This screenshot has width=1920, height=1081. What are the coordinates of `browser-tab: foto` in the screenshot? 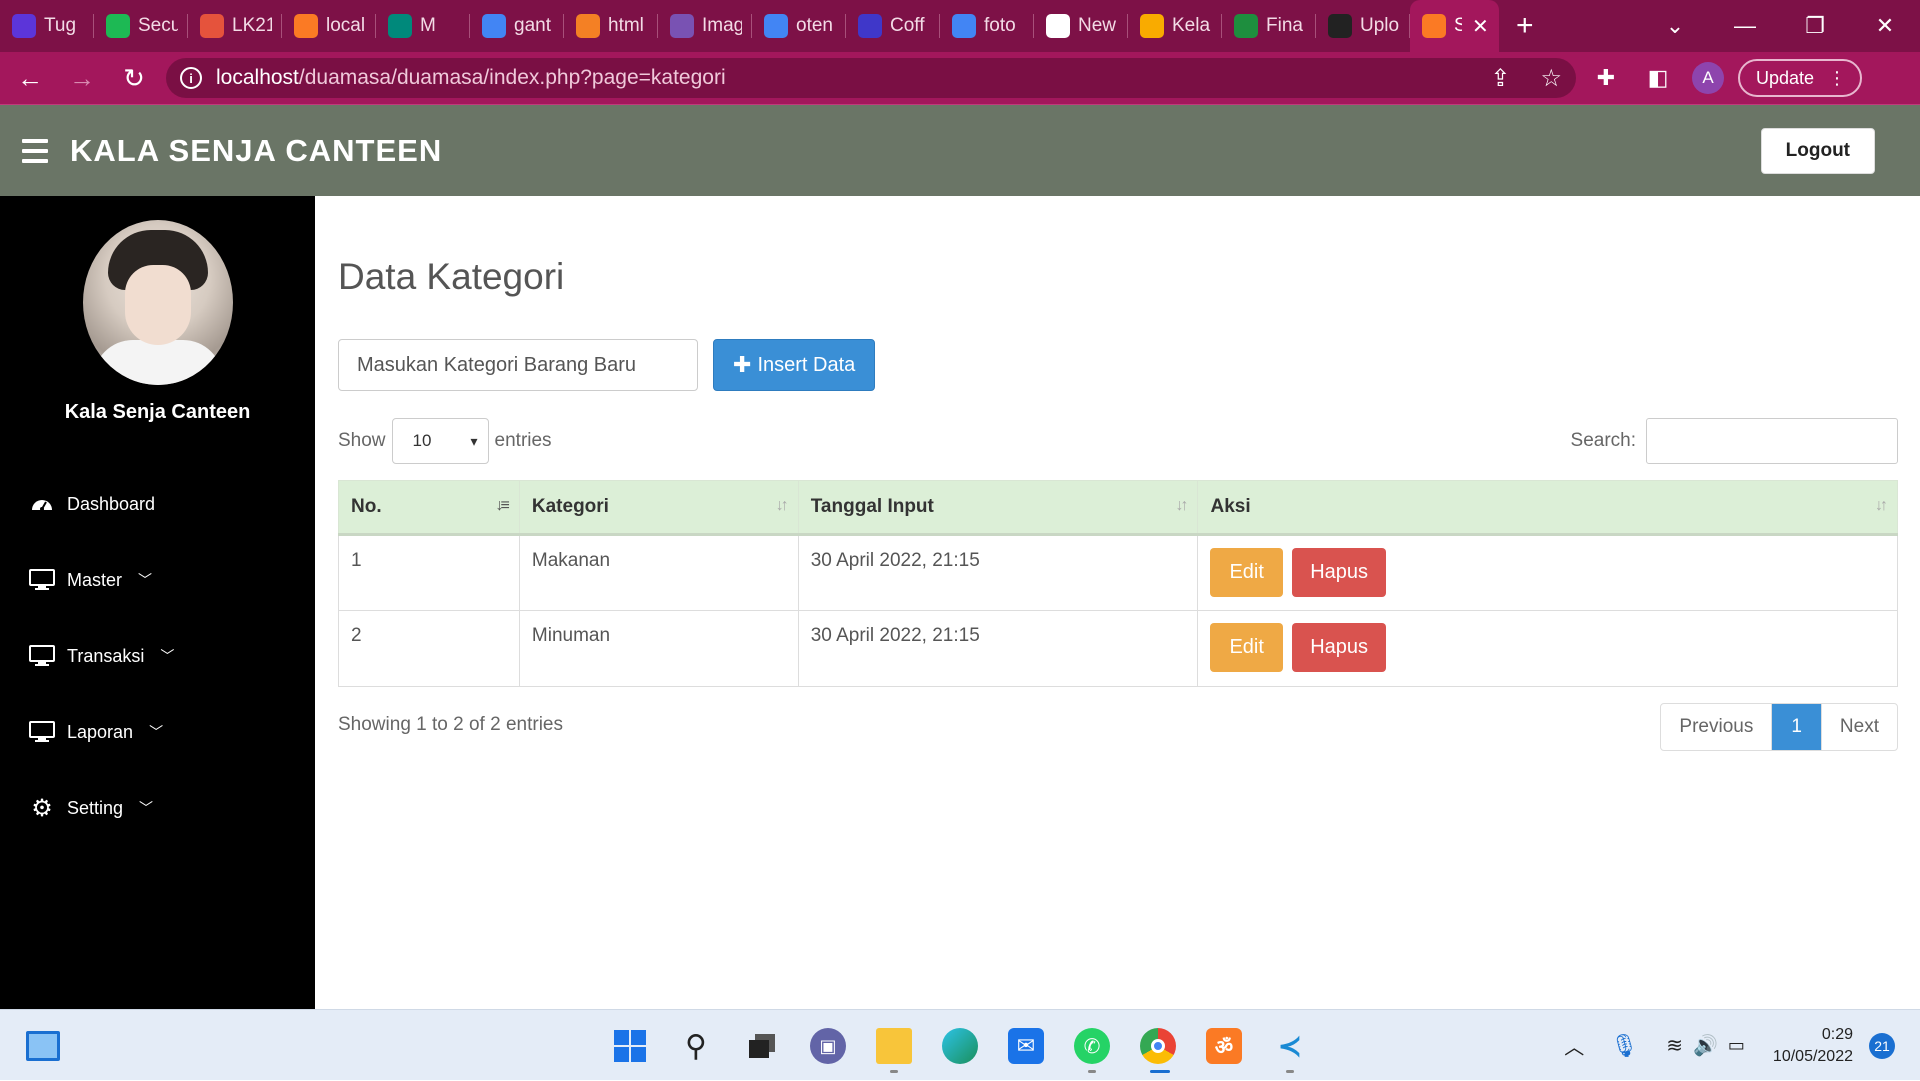 It's located at (987, 26).